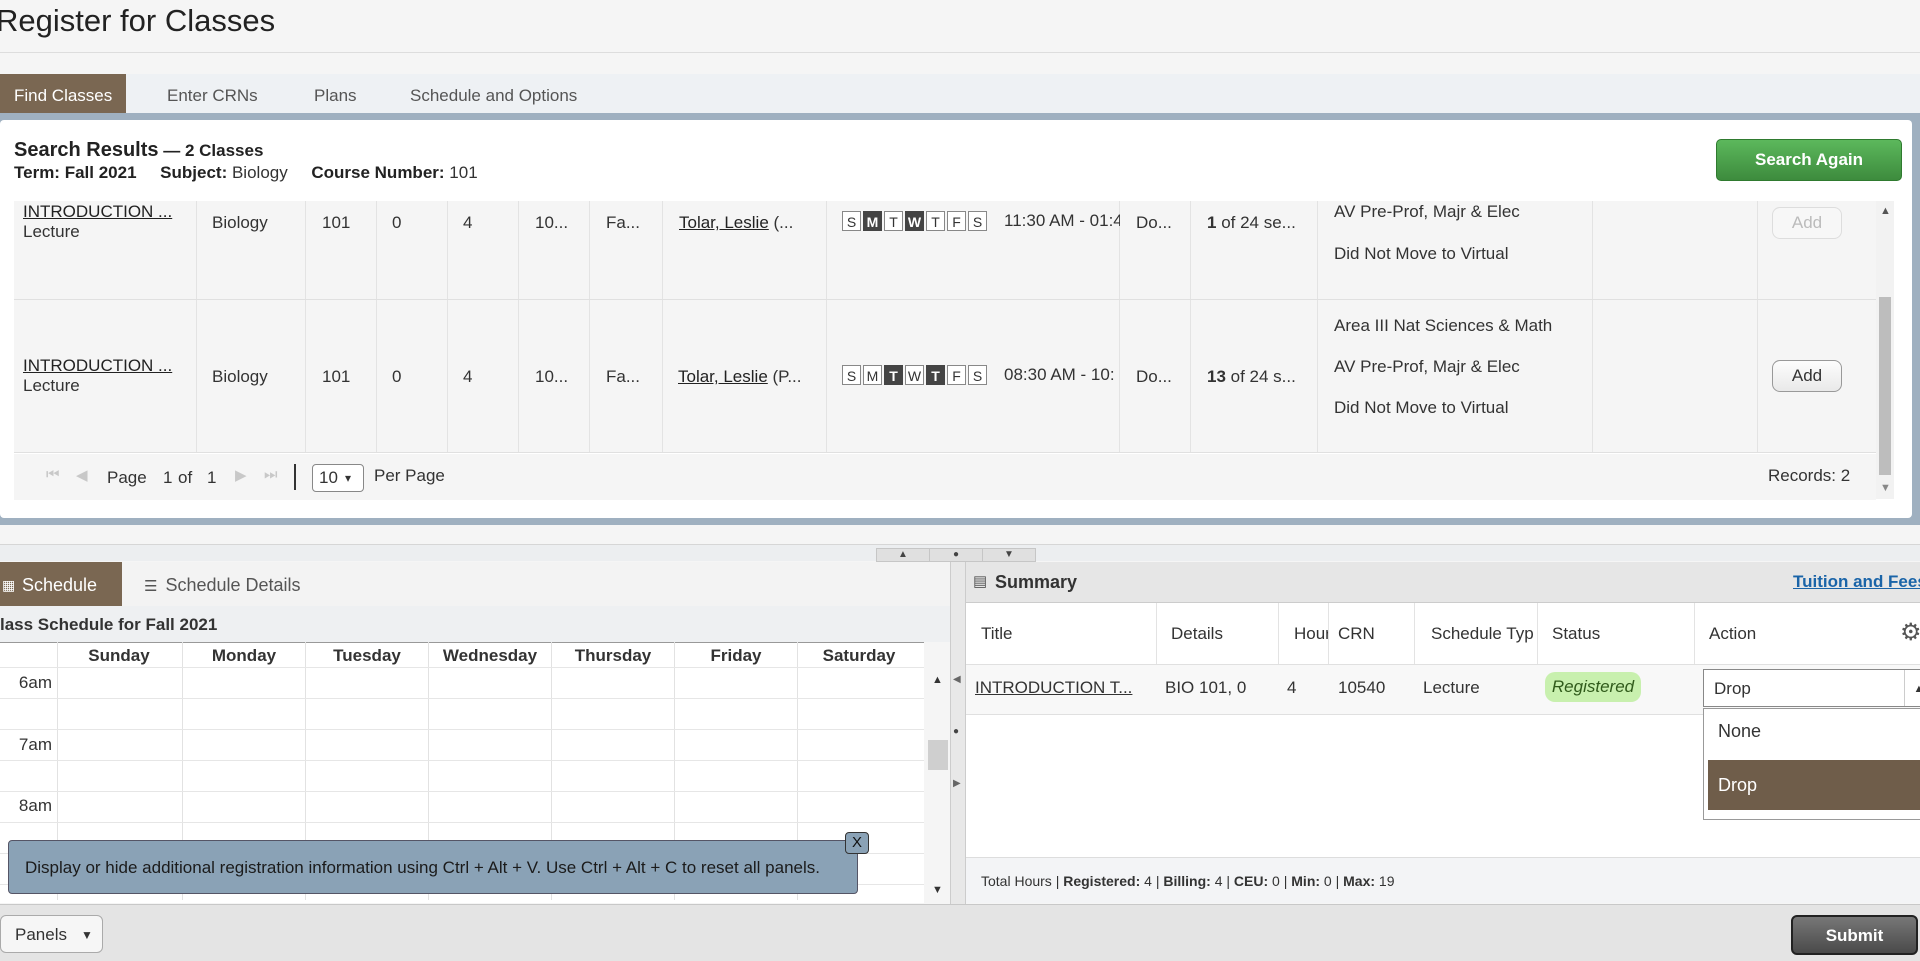 This screenshot has width=1920, height=961. What do you see at coordinates (1912, 688) in the screenshot?
I see `chevron-up-icon: ▲` at bounding box center [1912, 688].